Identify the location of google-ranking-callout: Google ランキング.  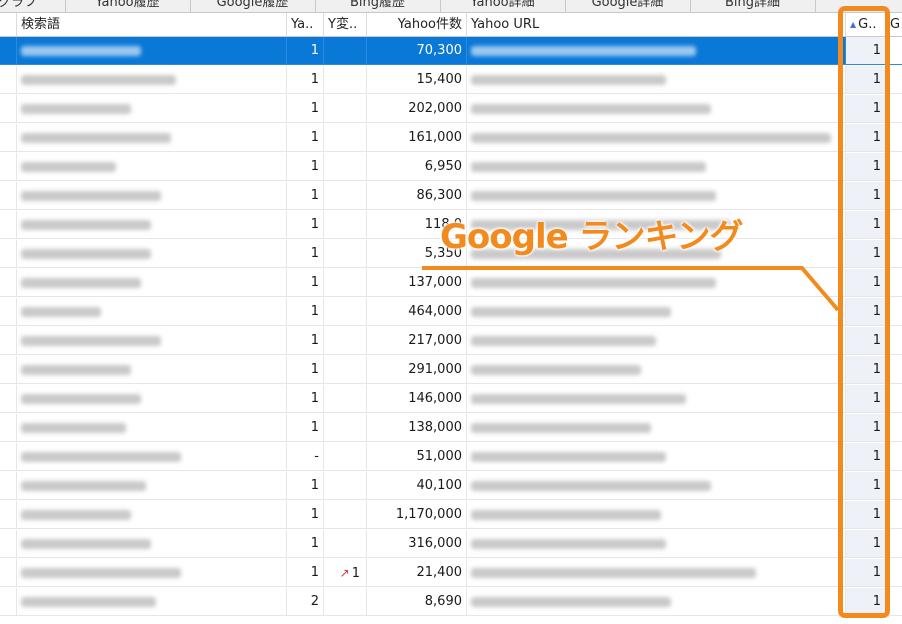
(591, 237).